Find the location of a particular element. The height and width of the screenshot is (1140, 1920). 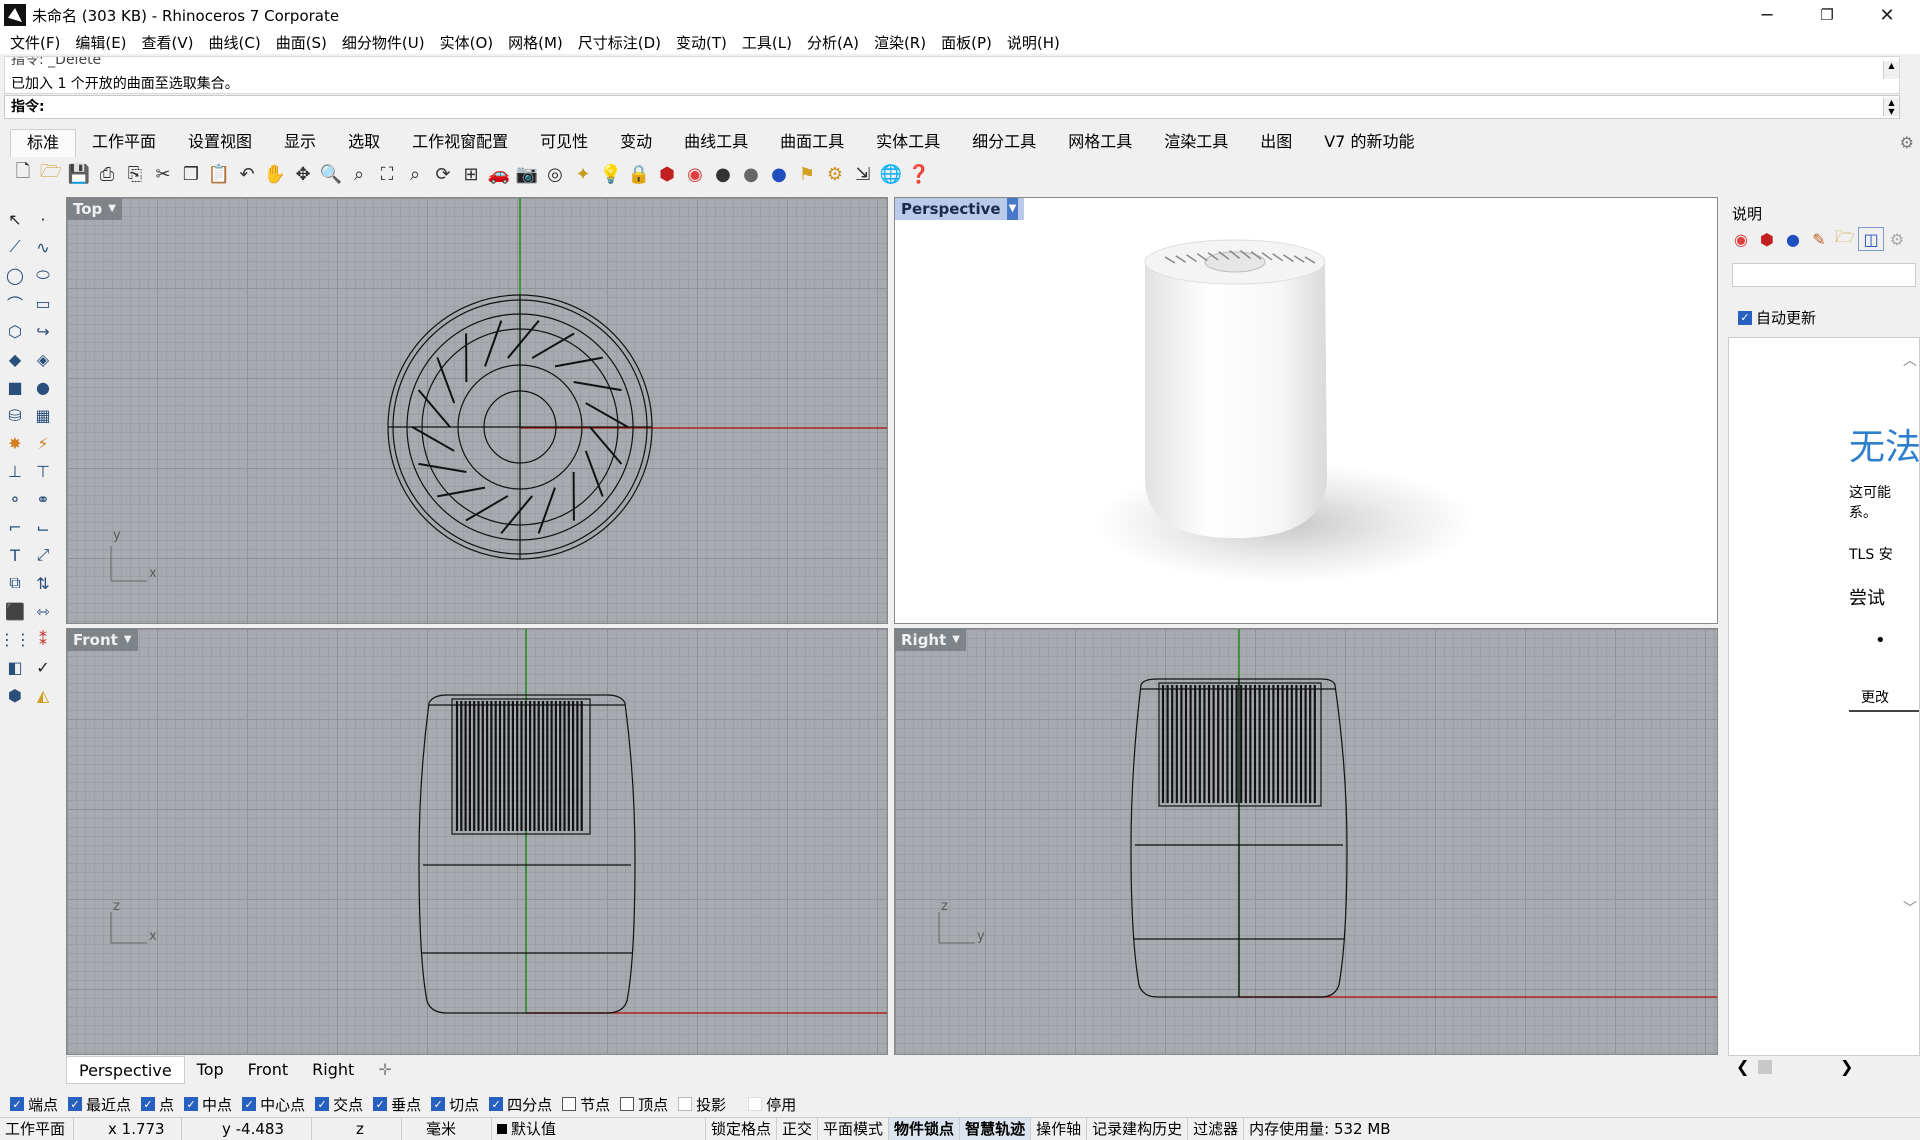

menu-tools: 工具(L) is located at coordinates (768, 42).